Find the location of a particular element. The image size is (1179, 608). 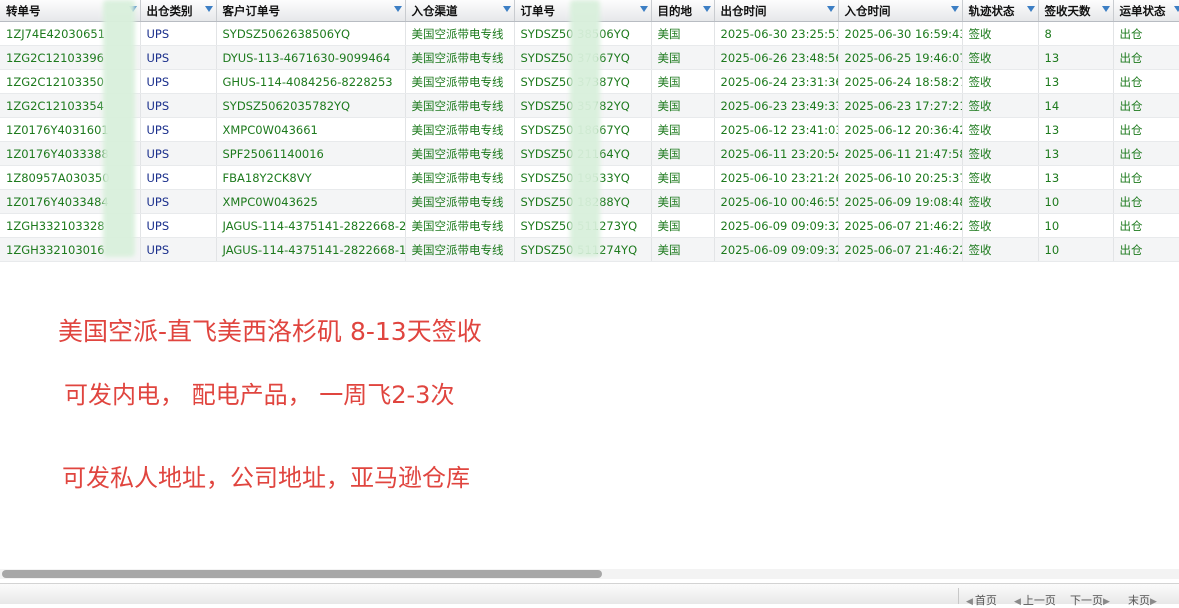

last-page-icon: ▶ is located at coordinates (1153, 602).